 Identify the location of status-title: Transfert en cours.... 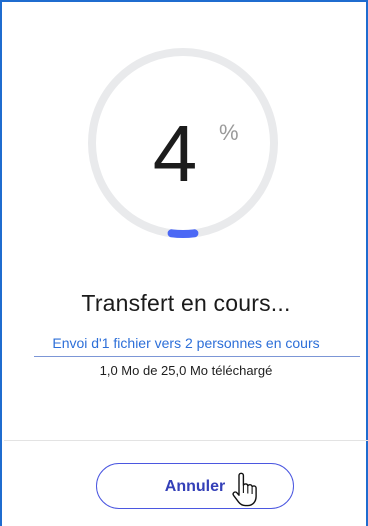
(186, 303).